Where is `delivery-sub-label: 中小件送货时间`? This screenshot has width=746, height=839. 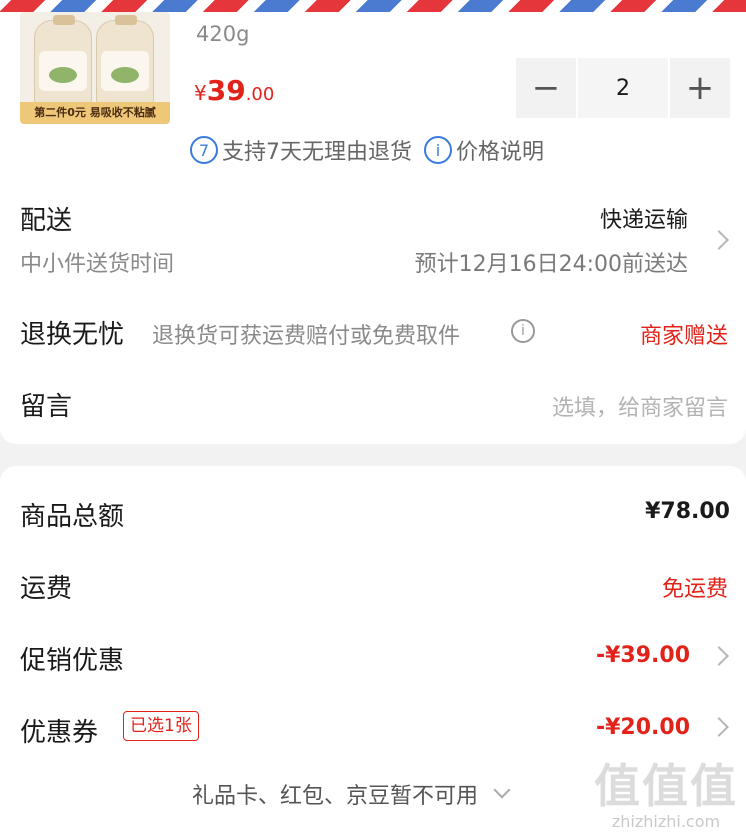
delivery-sub-label: 中小件送货时间 is located at coordinates (97, 264).